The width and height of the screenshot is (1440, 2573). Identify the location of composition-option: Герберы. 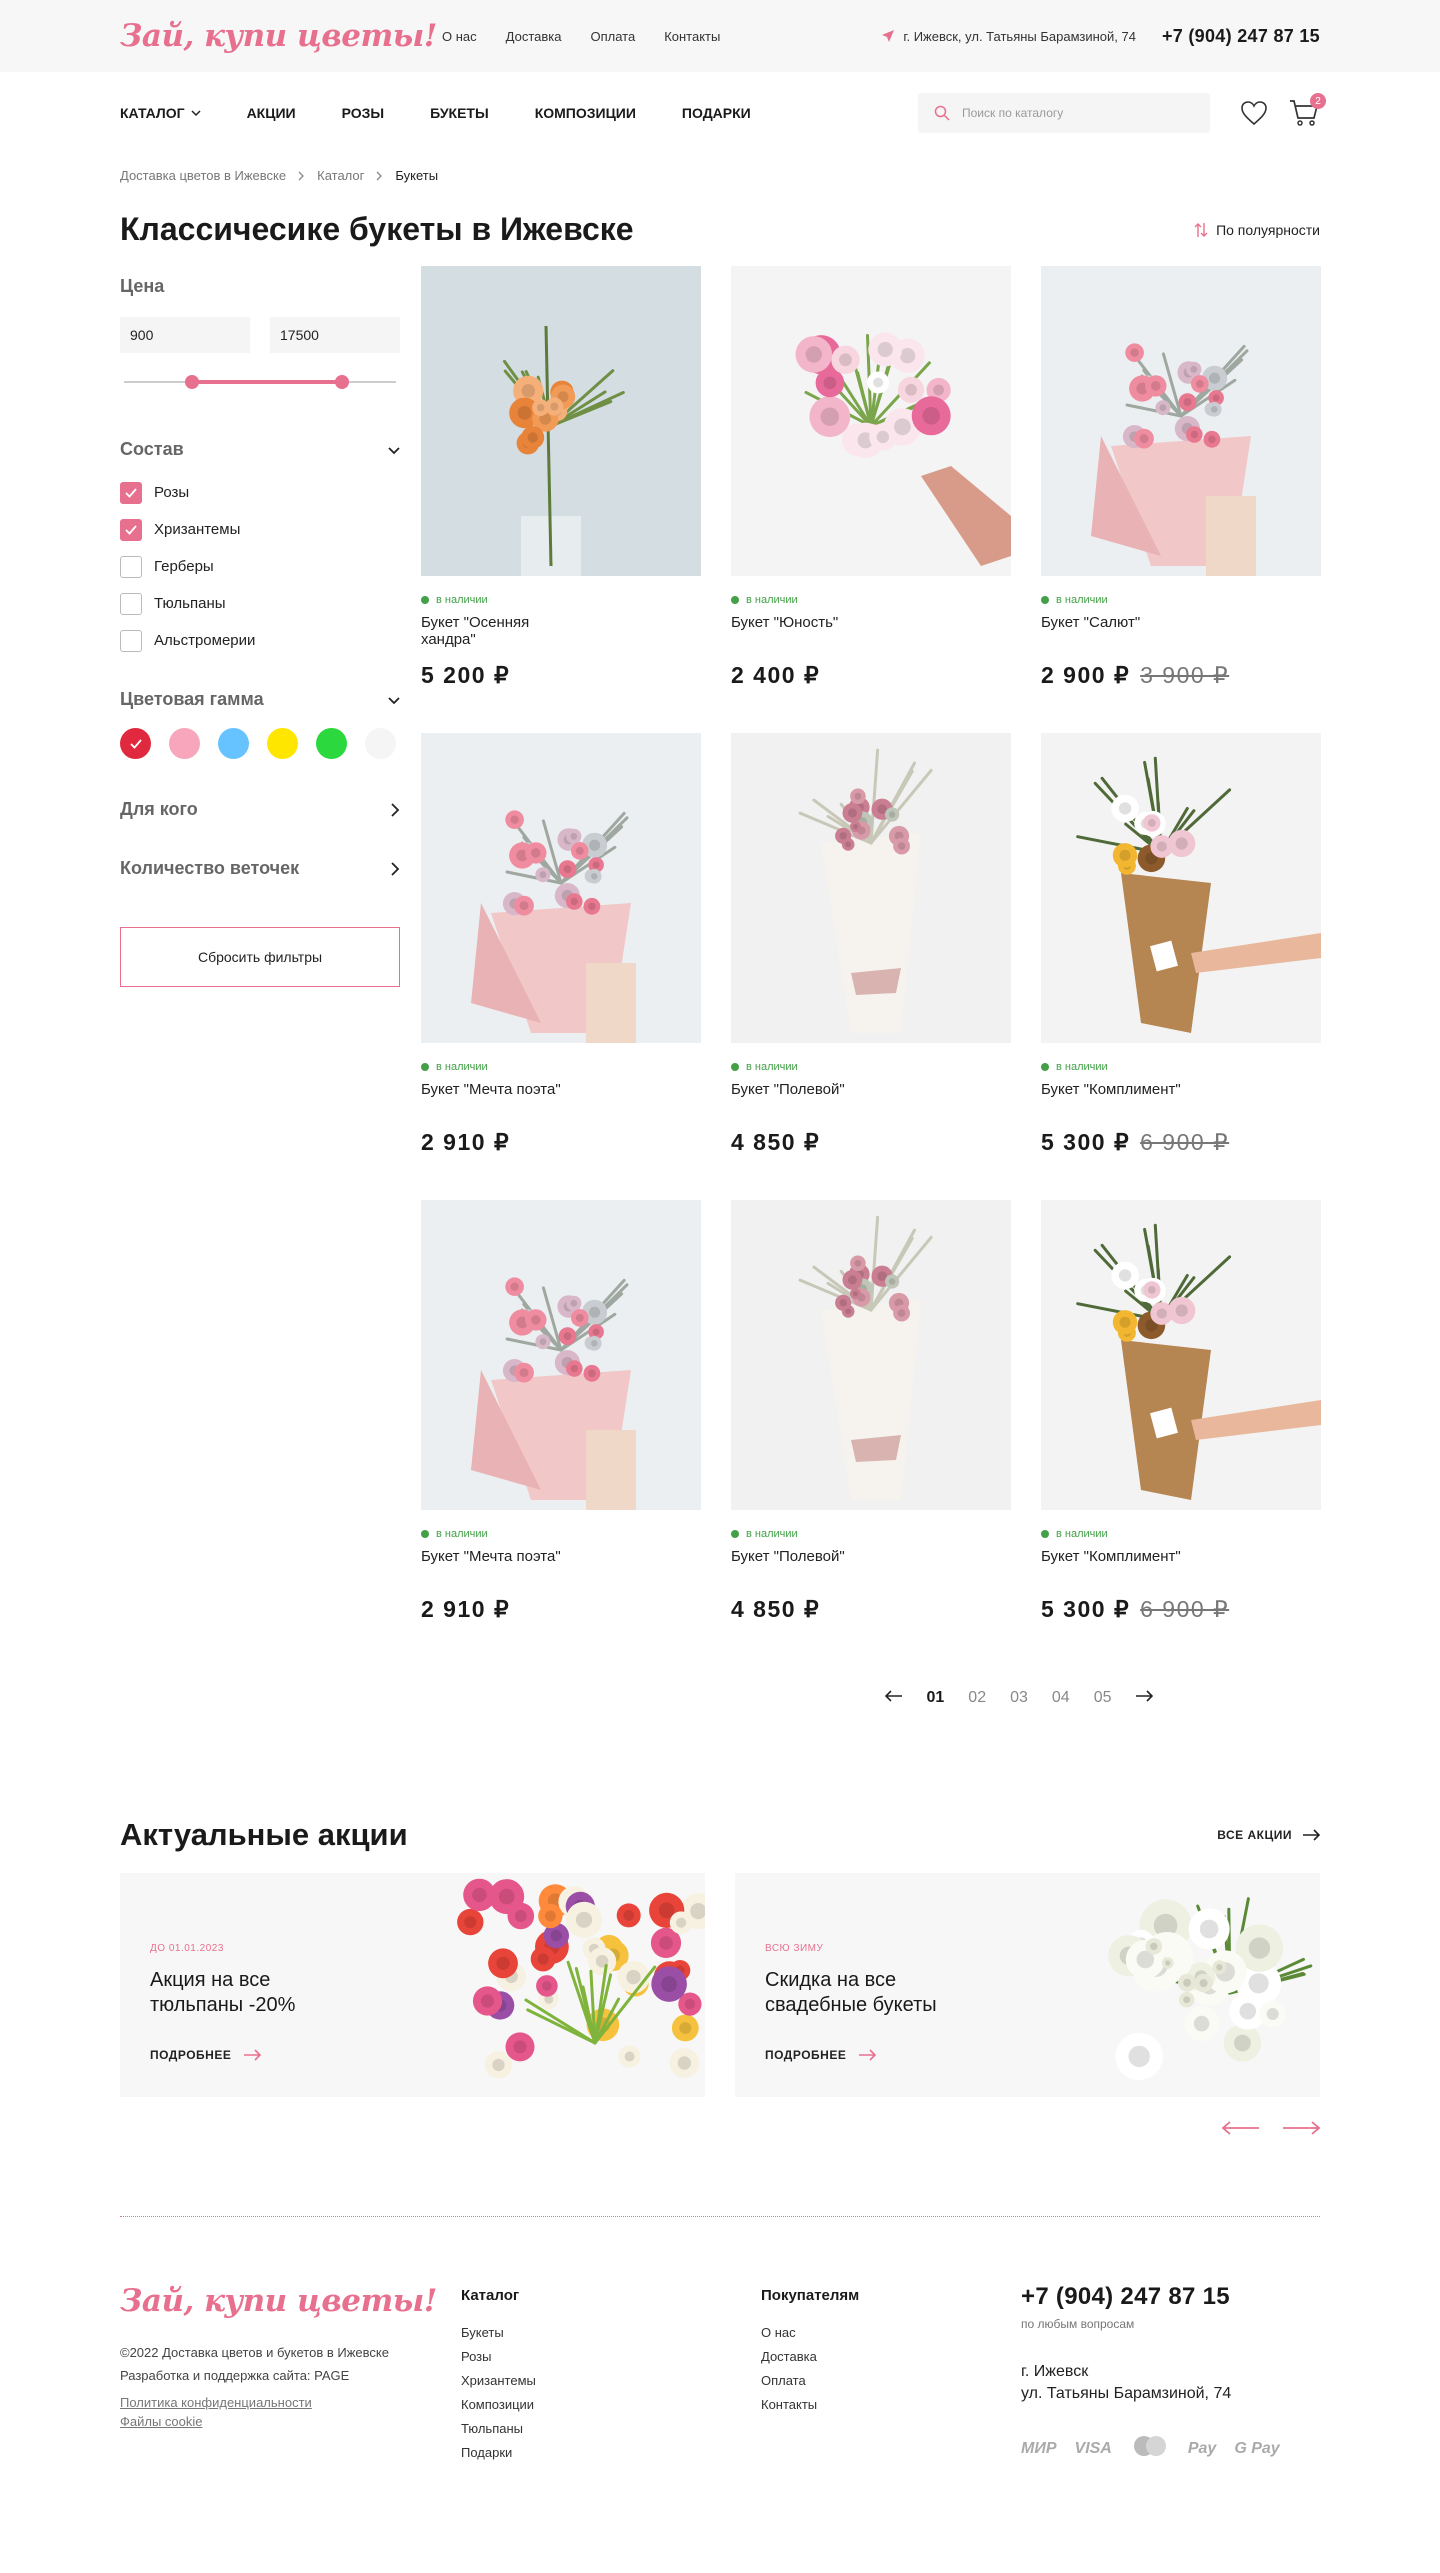
(260, 566).